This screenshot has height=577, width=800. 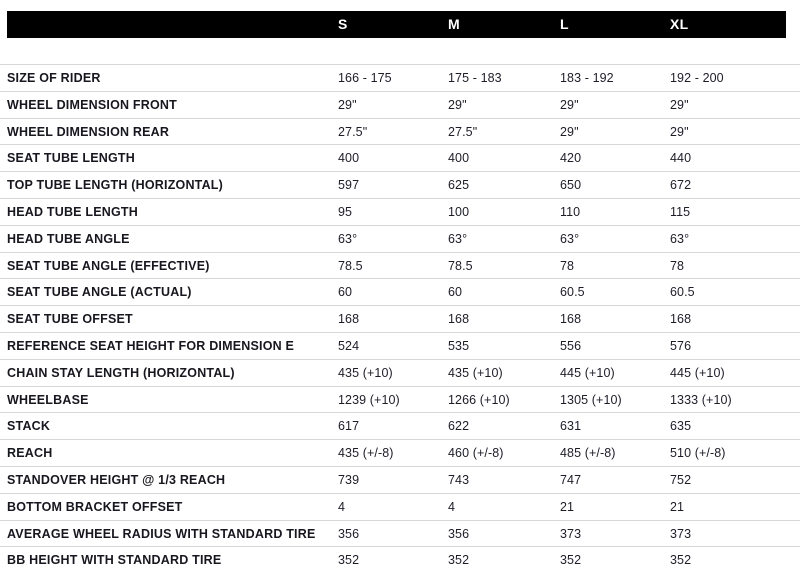 What do you see at coordinates (48, 399) in the screenshot?
I see `row-label: WHEELBASE` at bounding box center [48, 399].